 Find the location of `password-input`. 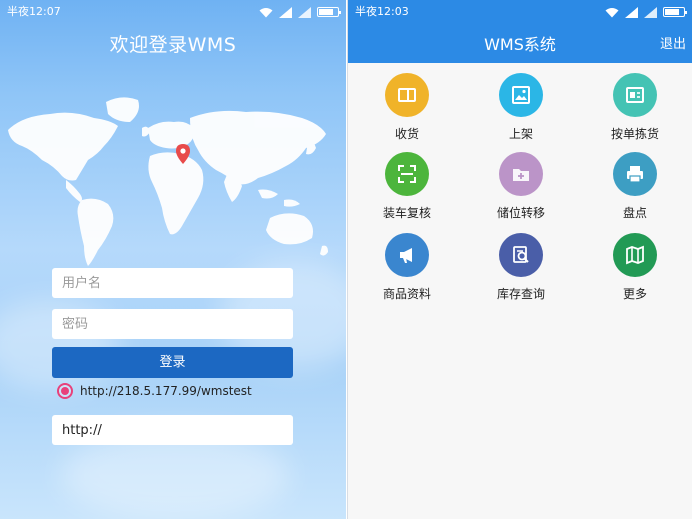

password-input is located at coordinates (172, 324).